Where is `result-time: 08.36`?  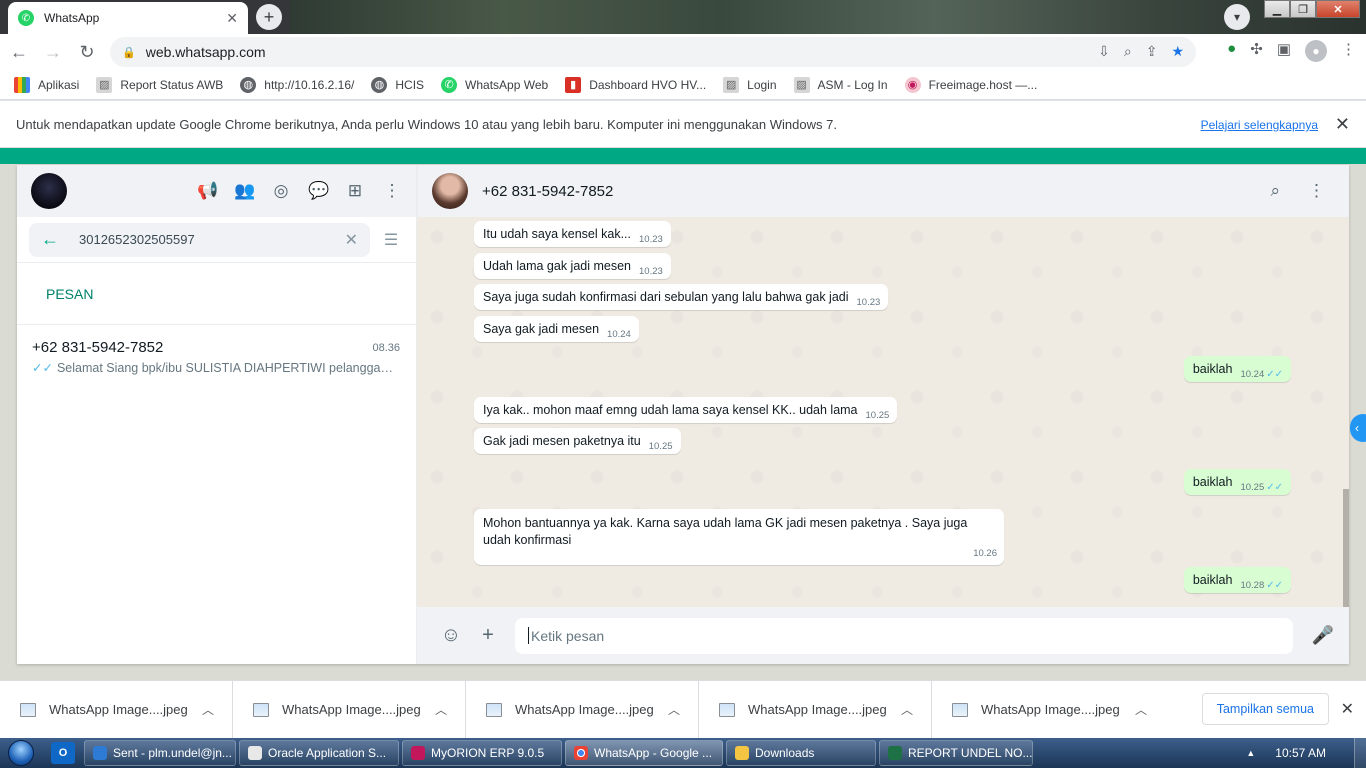
result-time: 08.36 is located at coordinates (386, 348).